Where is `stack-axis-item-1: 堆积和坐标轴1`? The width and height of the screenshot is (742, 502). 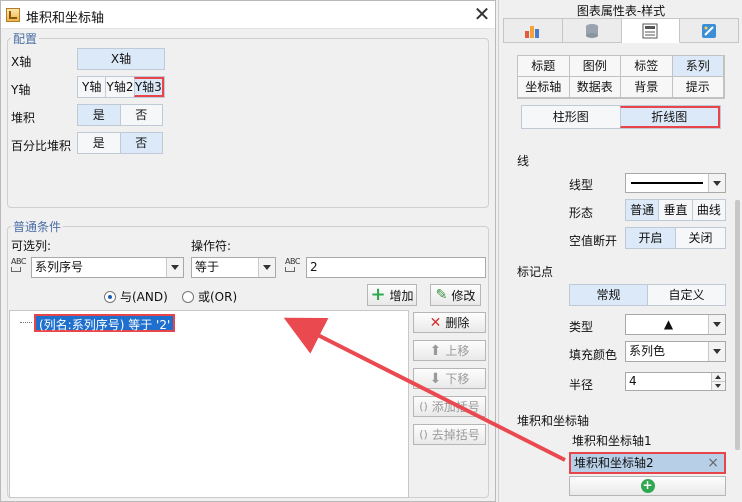
stack-axis-item-1: 堆积和坐标轴1 is located at coordinates (647, 441).